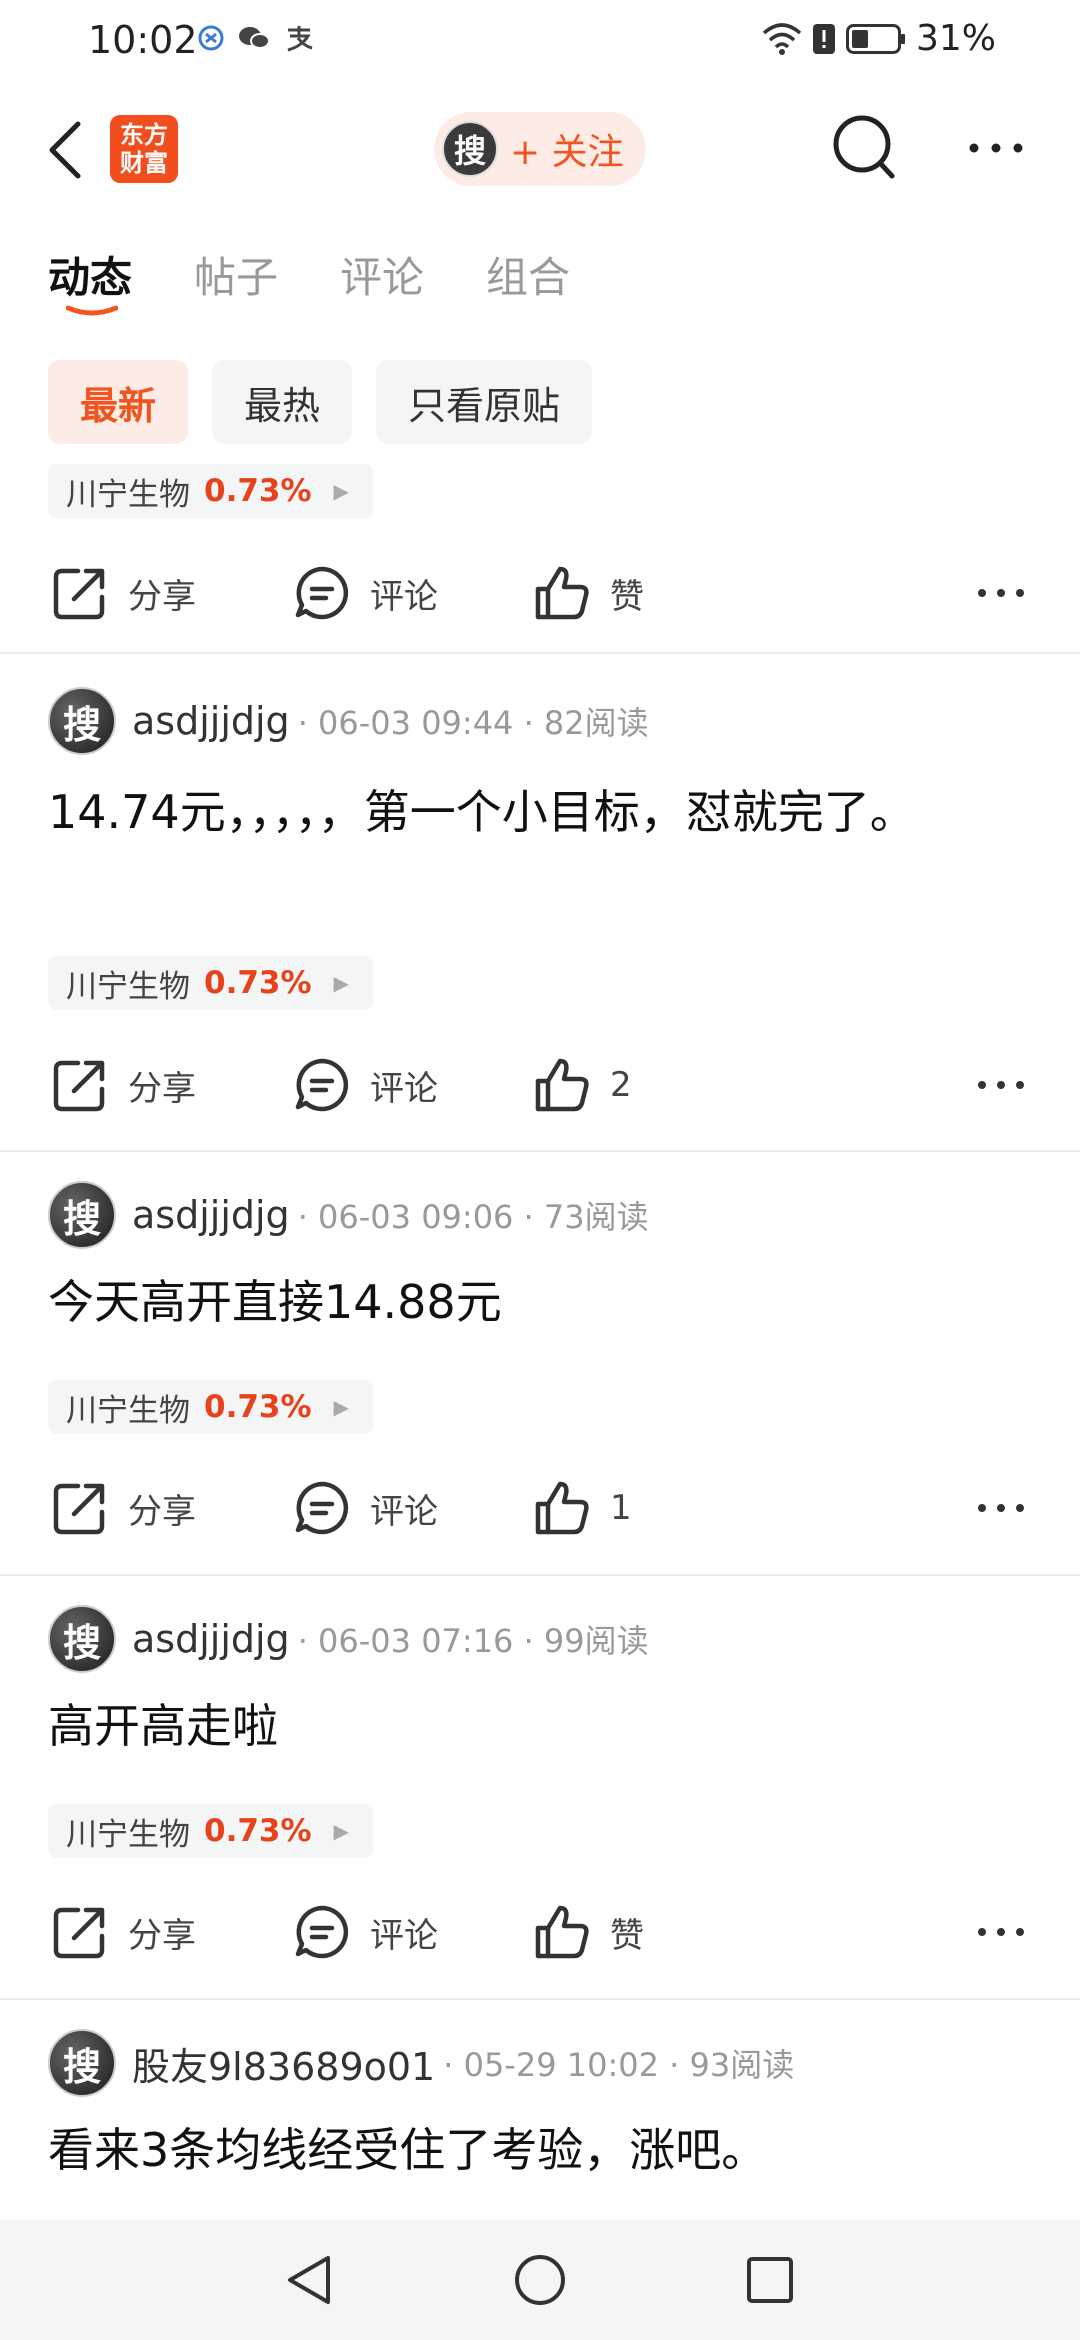  Describe the element at coordinates (70, 150) in the screenshot. I see `back-arrow-icon` at that location.